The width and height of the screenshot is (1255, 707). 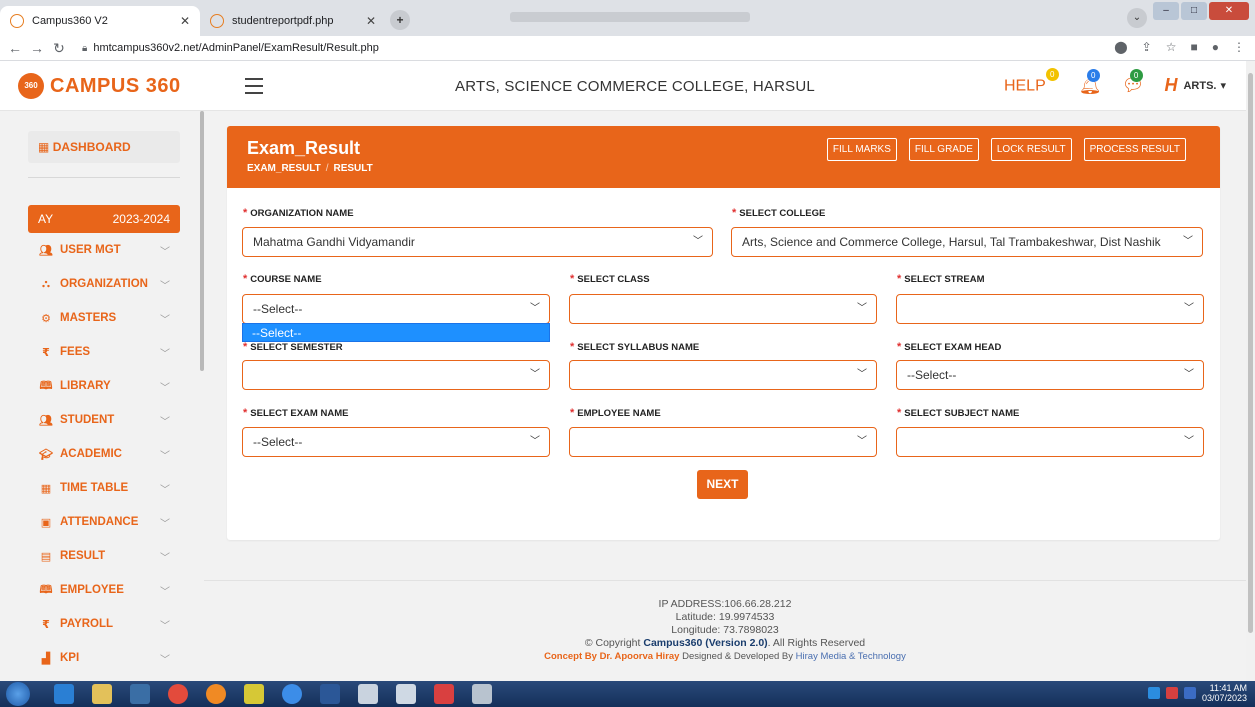 What do you see at coordinates (396, 332) in the screenshot?
I see `course-dropdown-option: --Select--` at bounding box center [396, 332].